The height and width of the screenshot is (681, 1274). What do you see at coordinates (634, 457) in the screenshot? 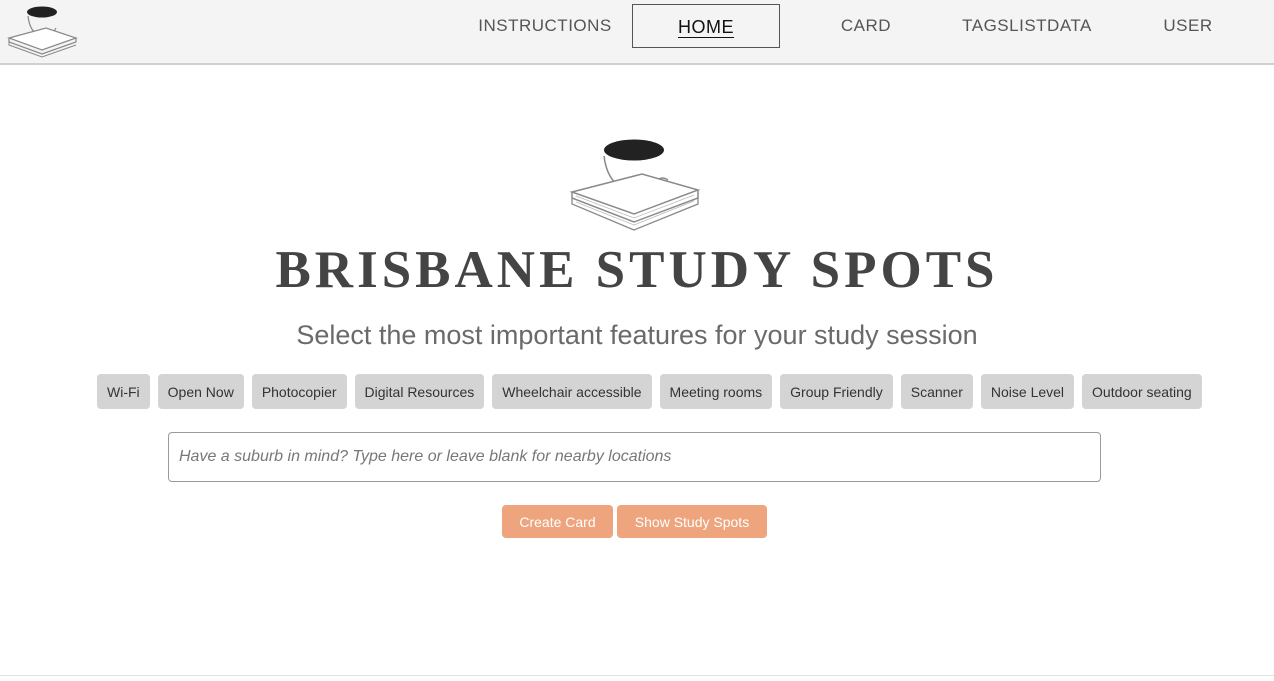
I see `suburb-search-input` at bounding box center [634, 457].